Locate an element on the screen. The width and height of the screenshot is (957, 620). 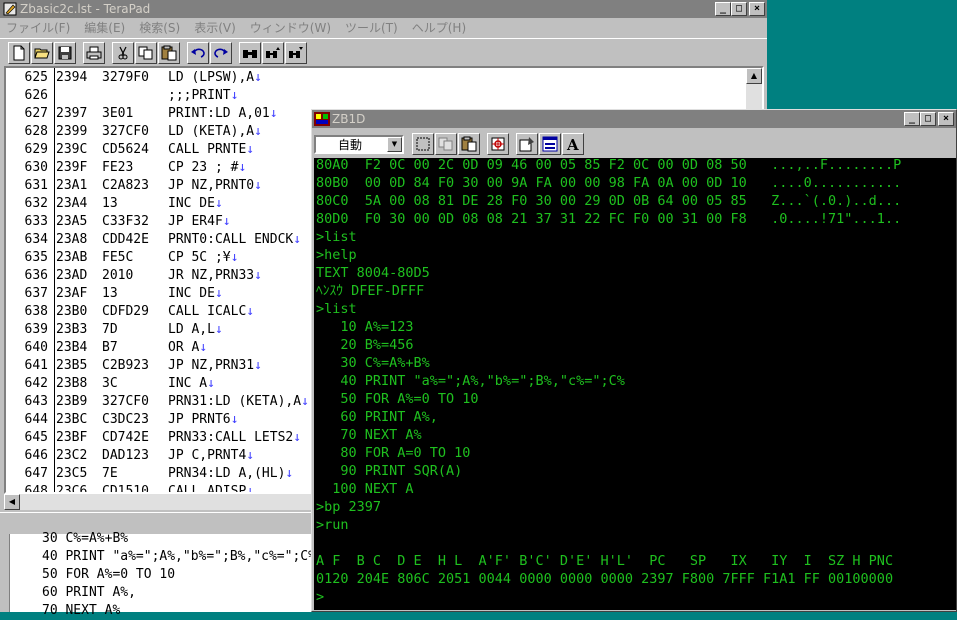
editor-line: 634 23A8 CDD42E PRNT0:CALL ENDCK↓ is located at coordinates (154, 240).